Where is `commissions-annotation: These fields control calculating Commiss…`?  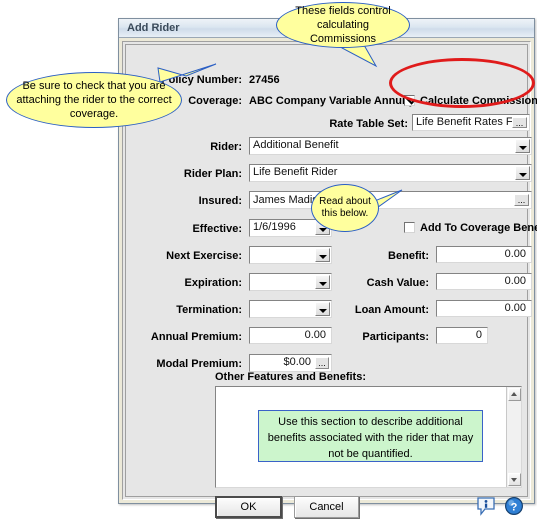
commissions-annotation: These fields control calculating Commiss… is located at coordinates (343, 25).